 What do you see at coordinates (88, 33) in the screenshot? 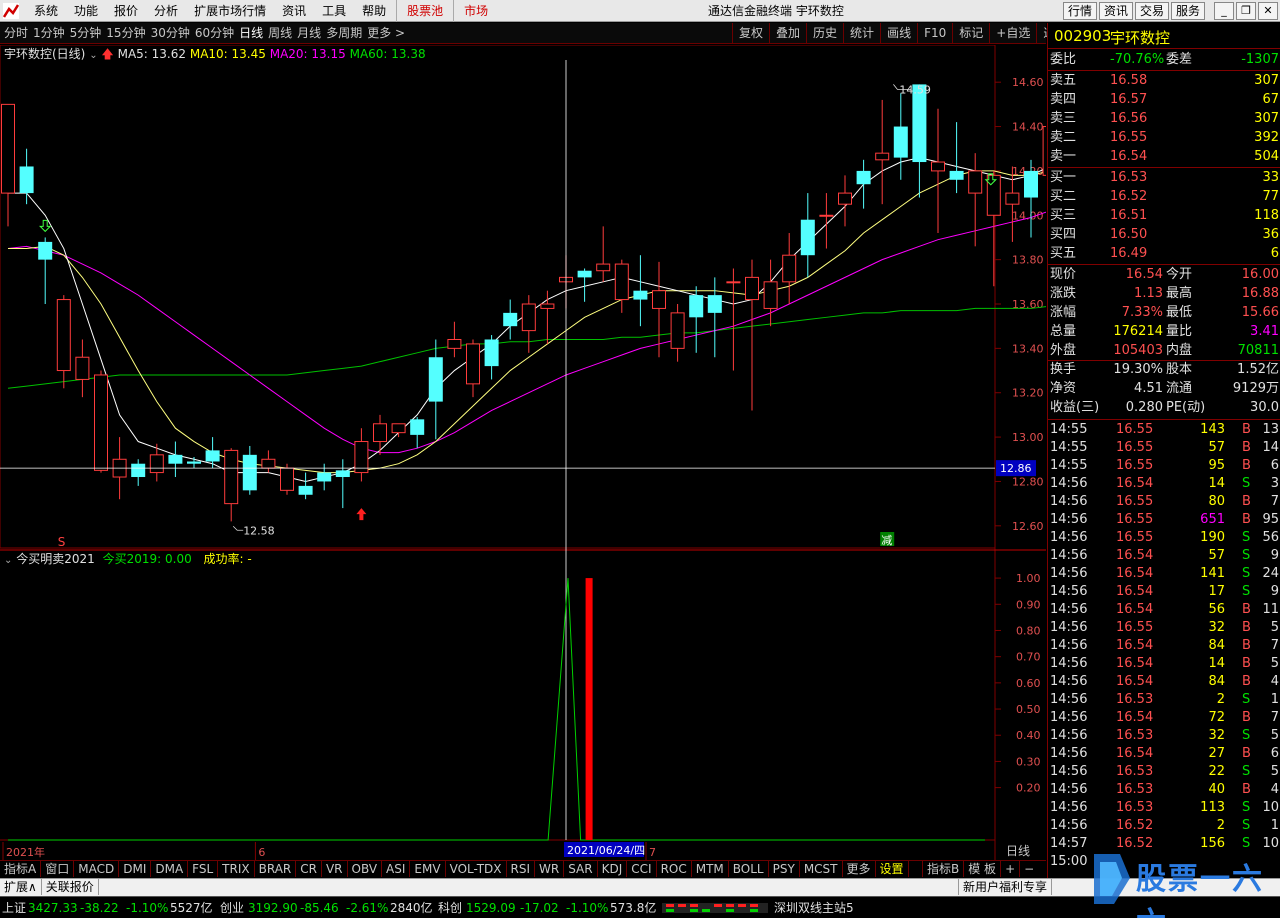
I see `period-tab-2: 5分钟` at bounding box center [88, 33].